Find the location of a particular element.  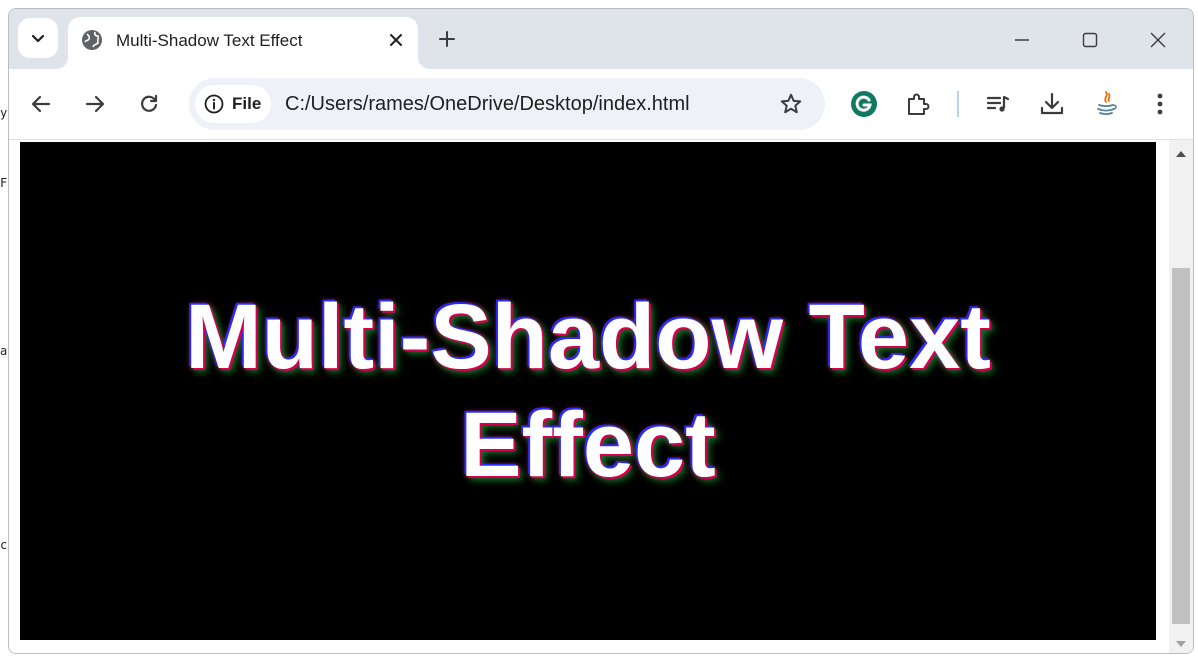

tab-search-button is located at coordinates (38, 38).